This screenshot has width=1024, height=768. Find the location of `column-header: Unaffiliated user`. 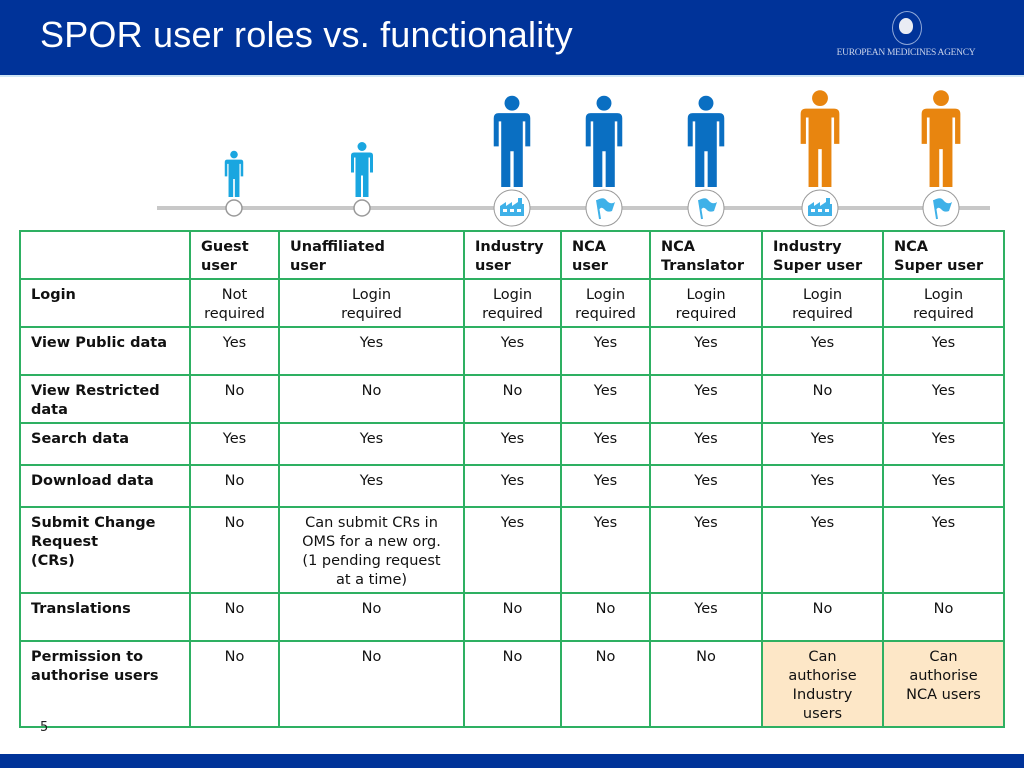

column-header: Unaffiliated user is located at coordinates (371, 255).